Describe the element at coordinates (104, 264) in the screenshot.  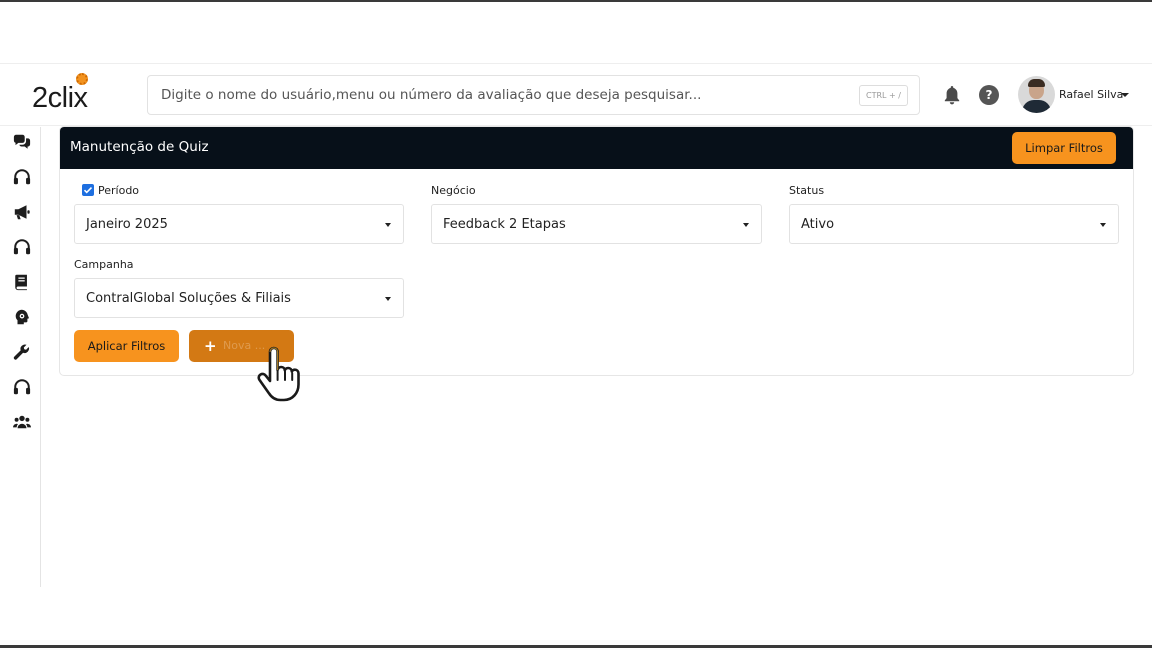
I see `campaign-label: Campanha` at that location.